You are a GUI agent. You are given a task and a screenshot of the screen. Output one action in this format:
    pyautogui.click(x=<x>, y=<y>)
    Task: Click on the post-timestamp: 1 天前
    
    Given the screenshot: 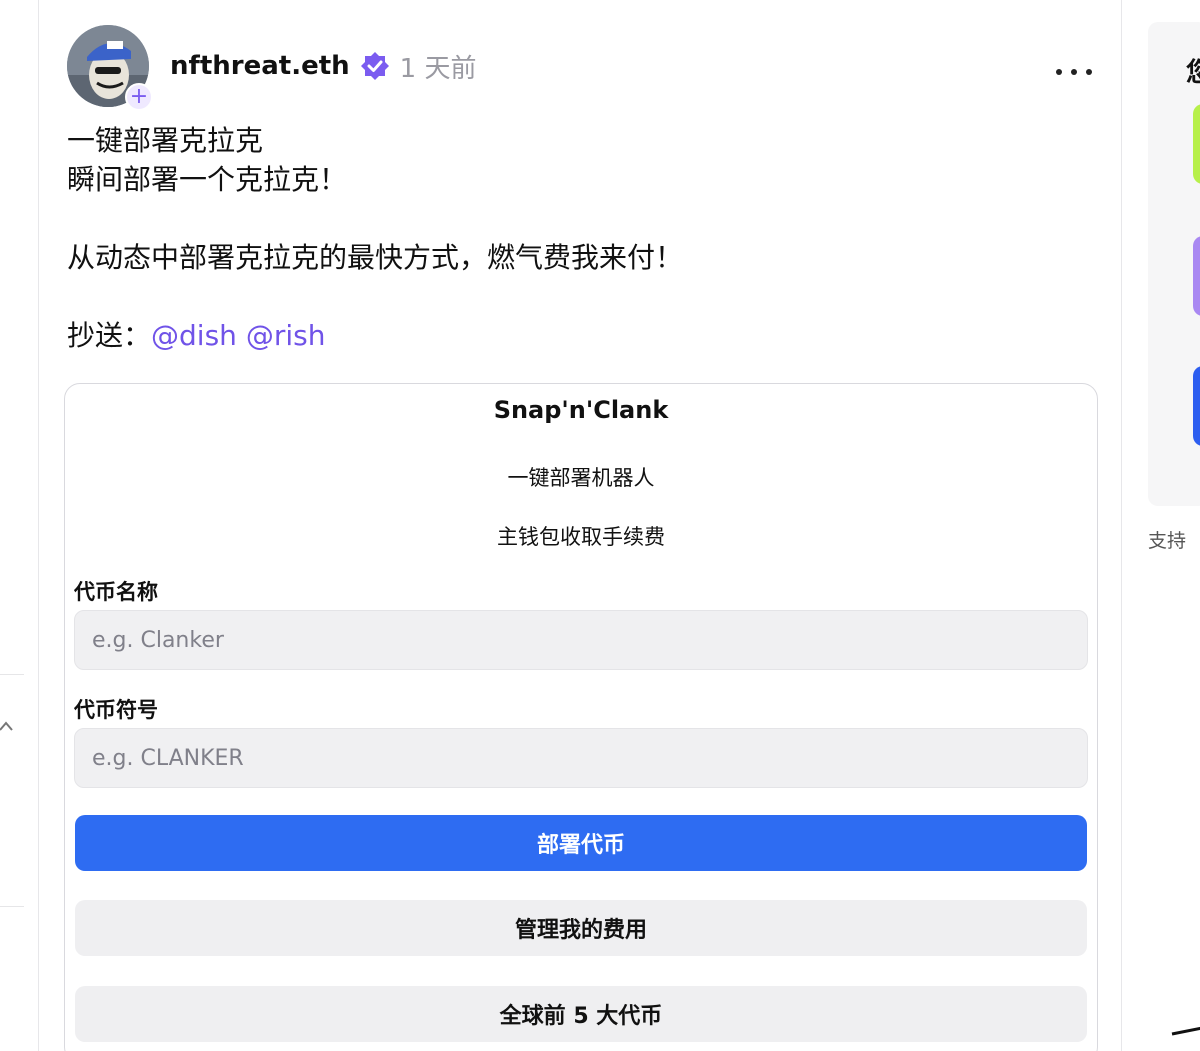 What is the action you would take?
    pyautogui.click(x=438, y=66)
    